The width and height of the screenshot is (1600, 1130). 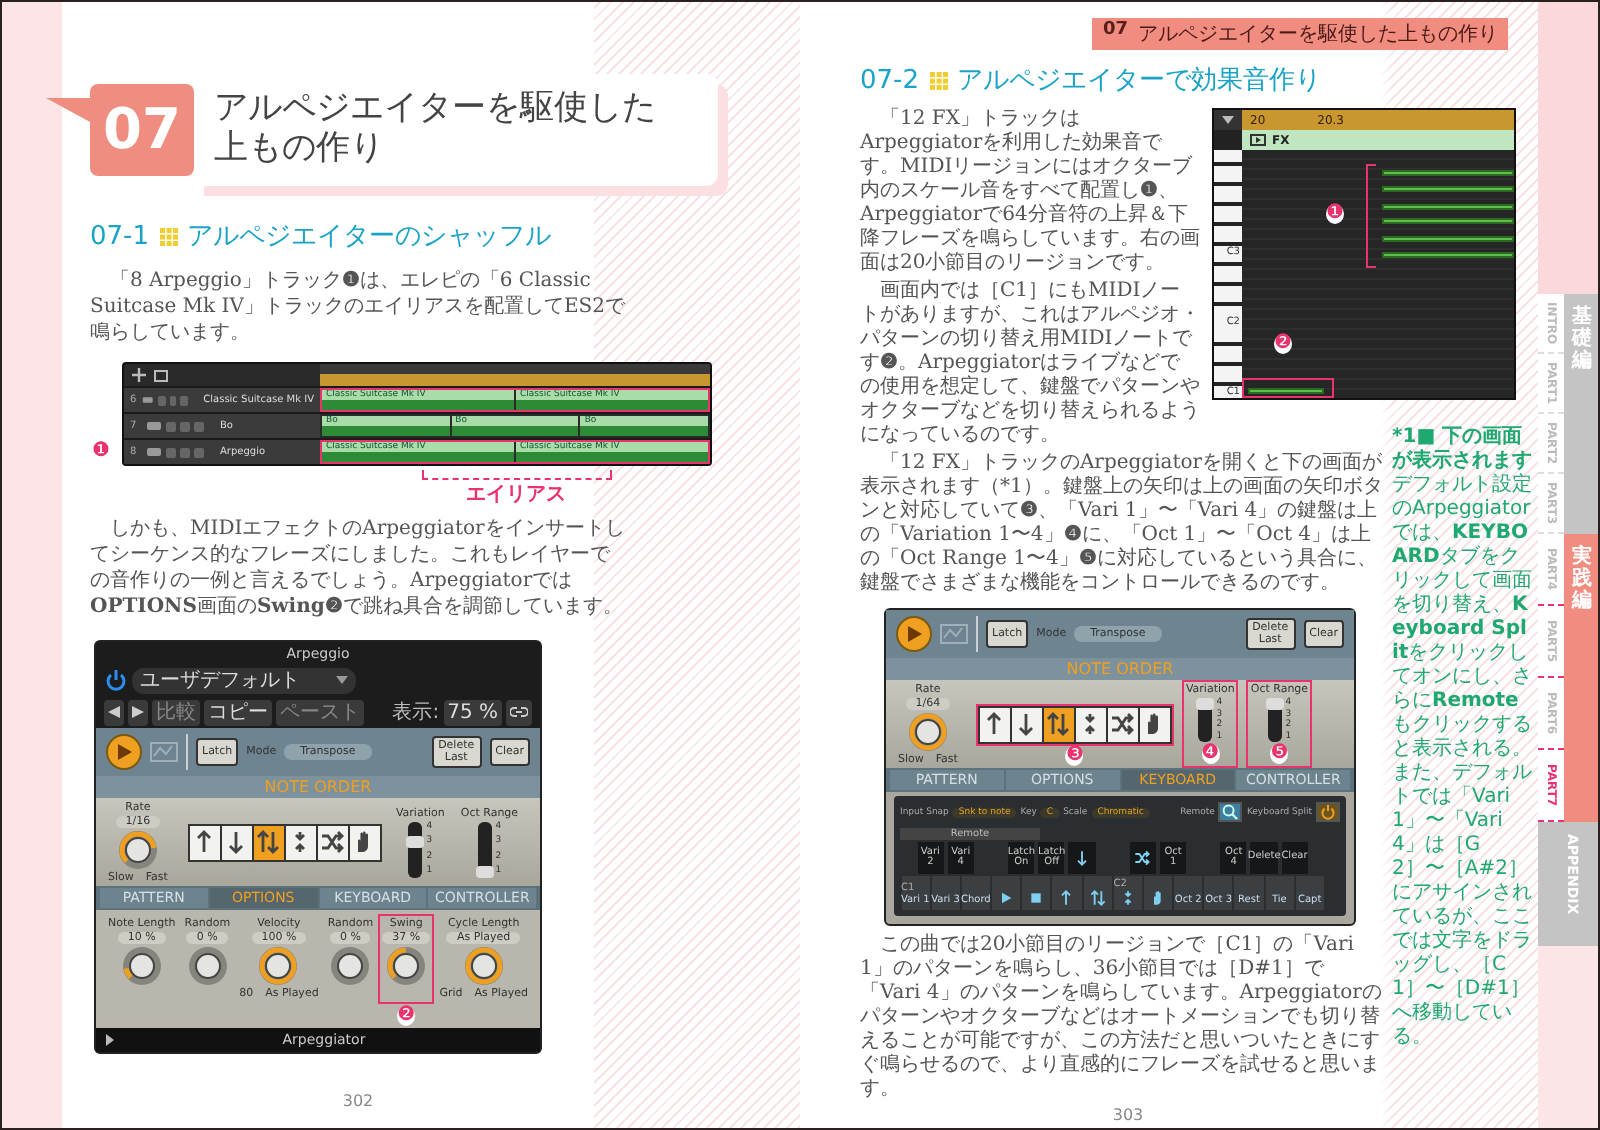 I want to click on callout-number: ❺, so click(x=1279, y=754).